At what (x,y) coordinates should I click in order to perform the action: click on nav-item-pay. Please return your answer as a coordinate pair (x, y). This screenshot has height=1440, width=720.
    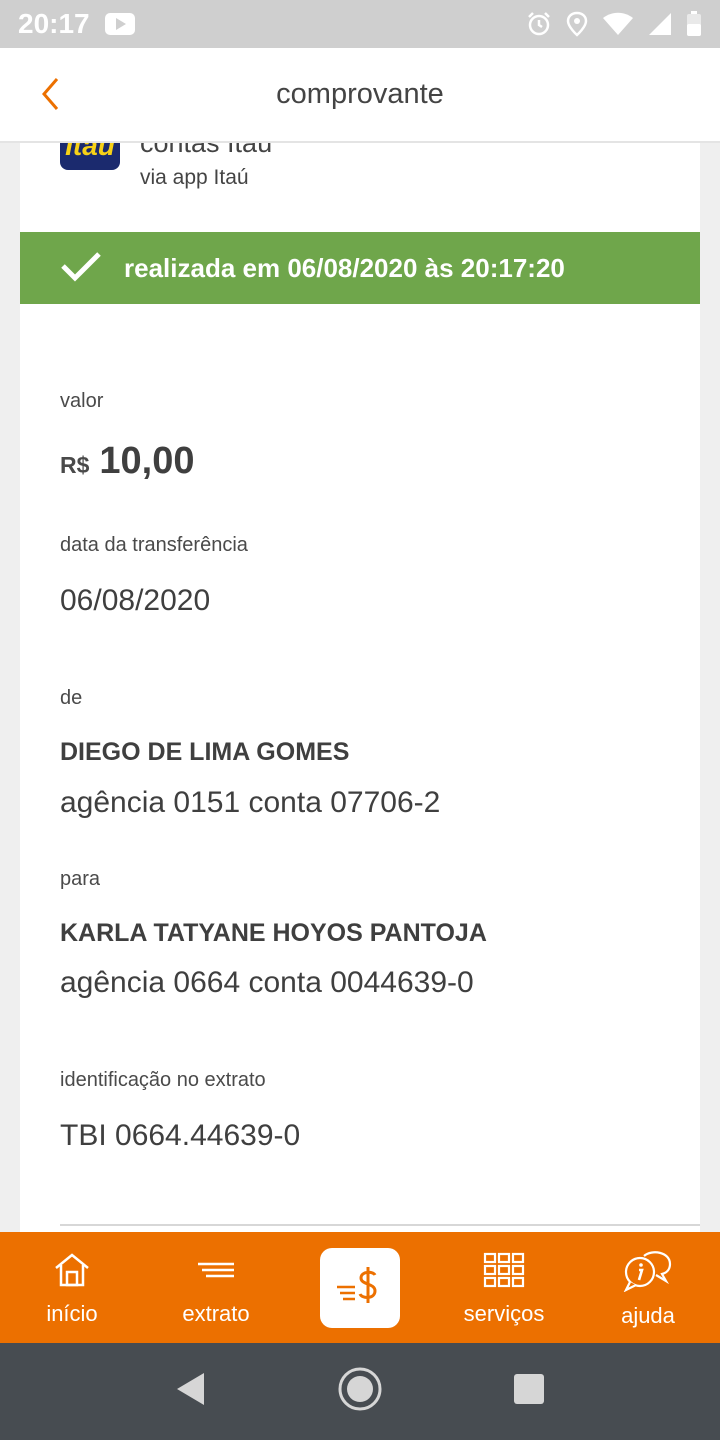
    Looking at the image, I should click on (360, 1287).